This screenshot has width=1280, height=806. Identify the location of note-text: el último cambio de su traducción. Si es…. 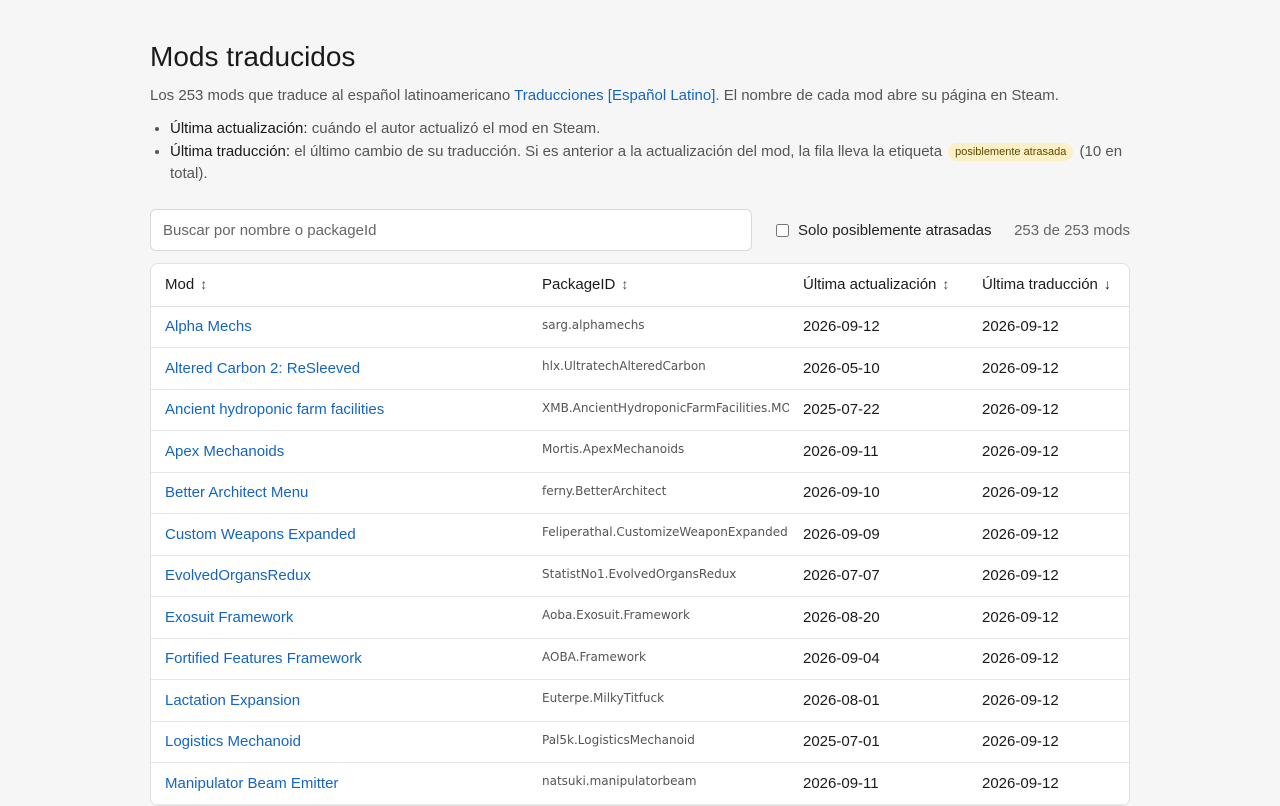
(616, 151).